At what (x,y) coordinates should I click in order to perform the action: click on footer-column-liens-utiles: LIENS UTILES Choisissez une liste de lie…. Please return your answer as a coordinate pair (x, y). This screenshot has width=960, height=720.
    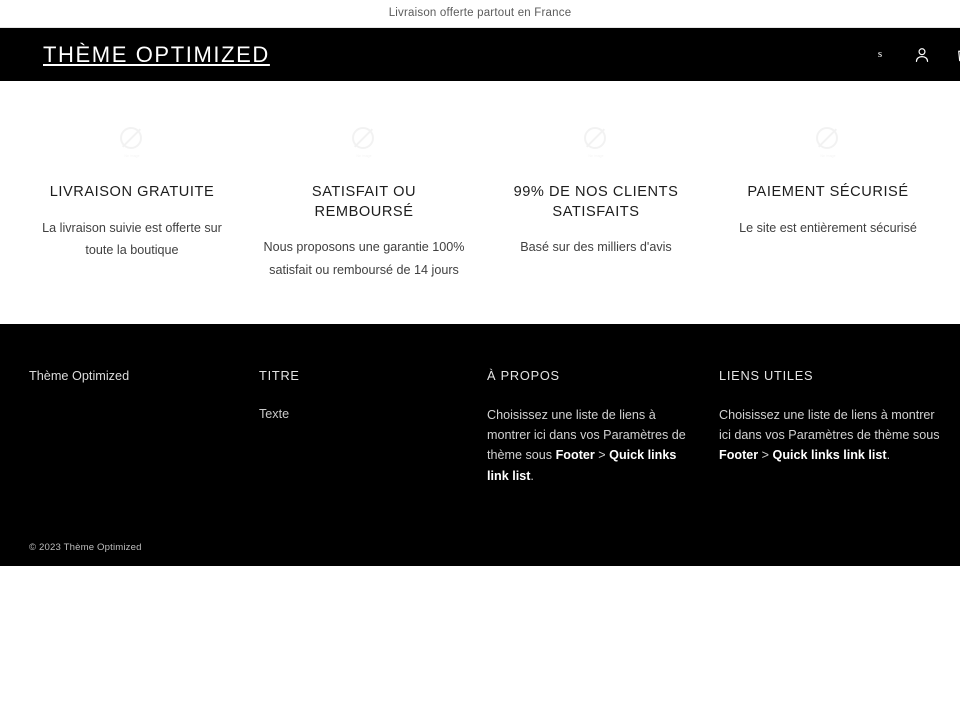
    Looking at the image, I should click on (839, 427).